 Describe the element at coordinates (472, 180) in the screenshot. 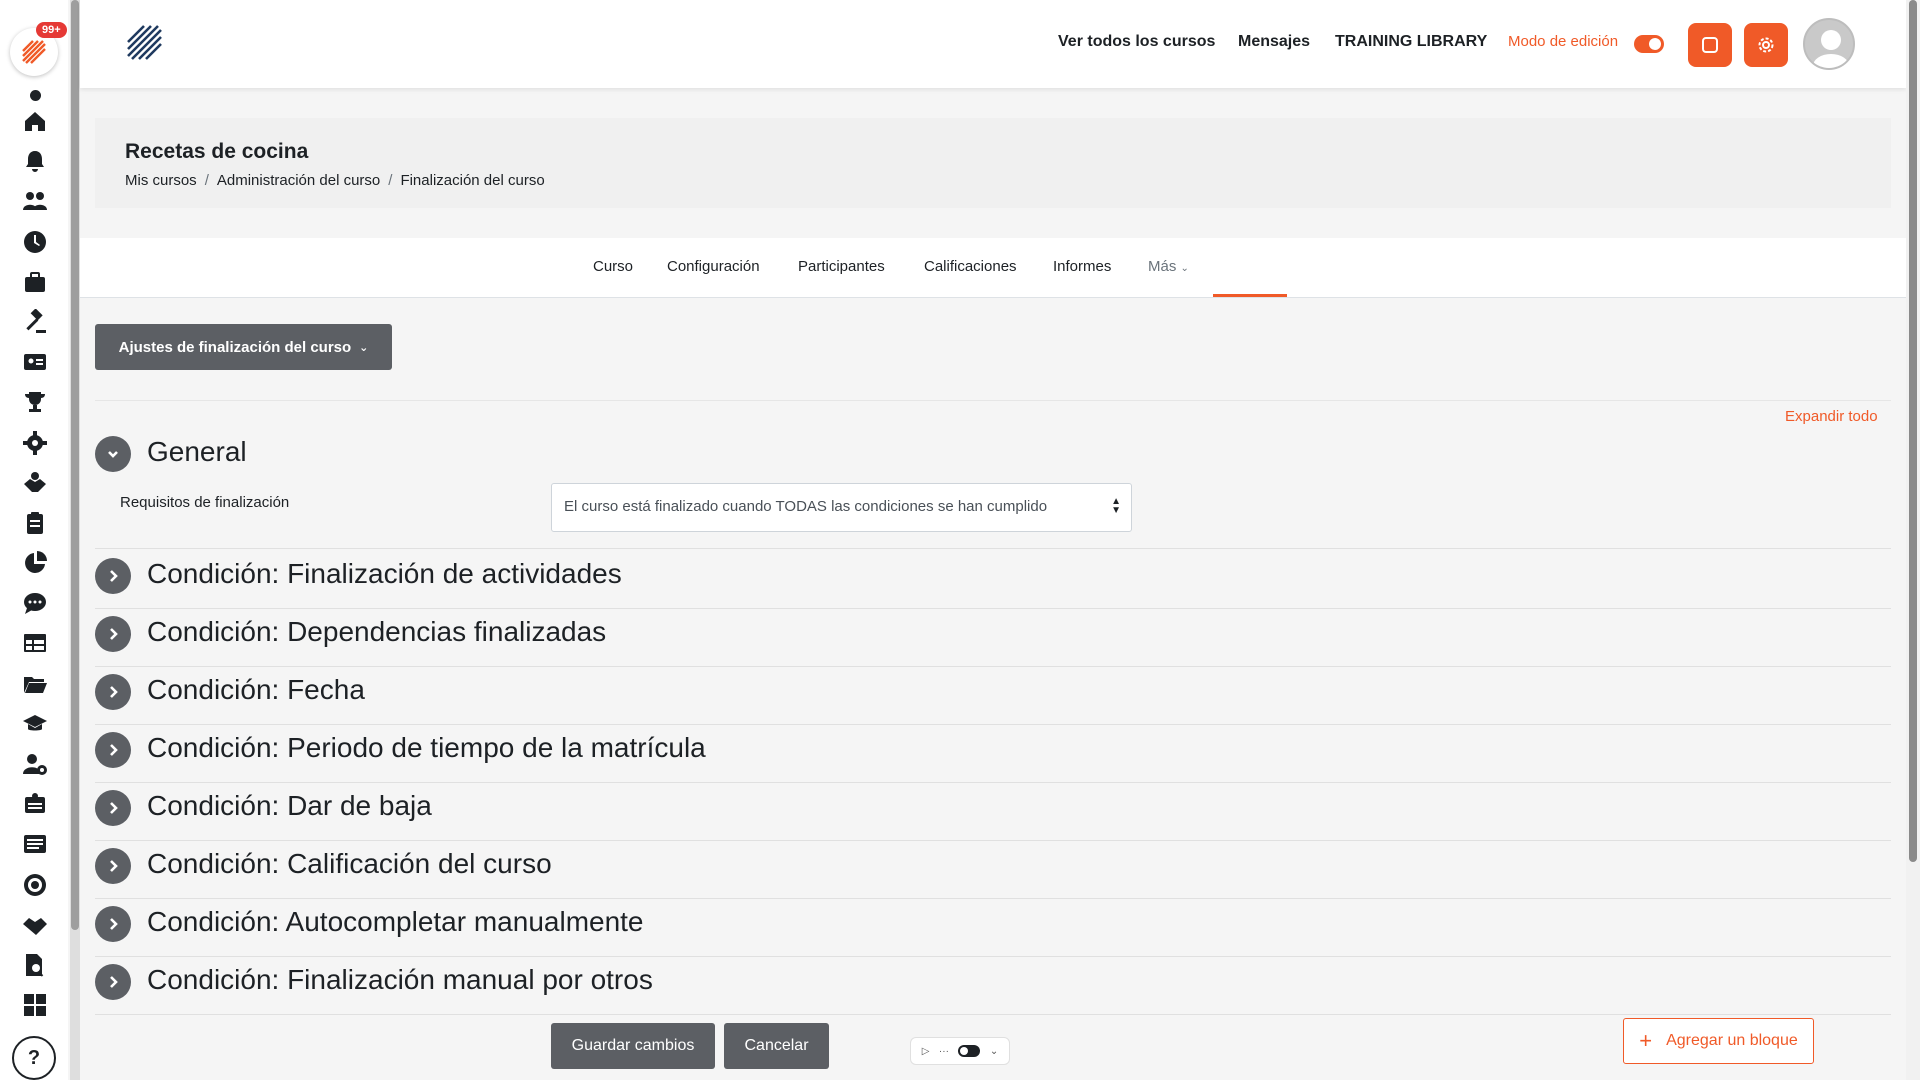

I see `breadcrumb-item: Finalización del curso` at that location.